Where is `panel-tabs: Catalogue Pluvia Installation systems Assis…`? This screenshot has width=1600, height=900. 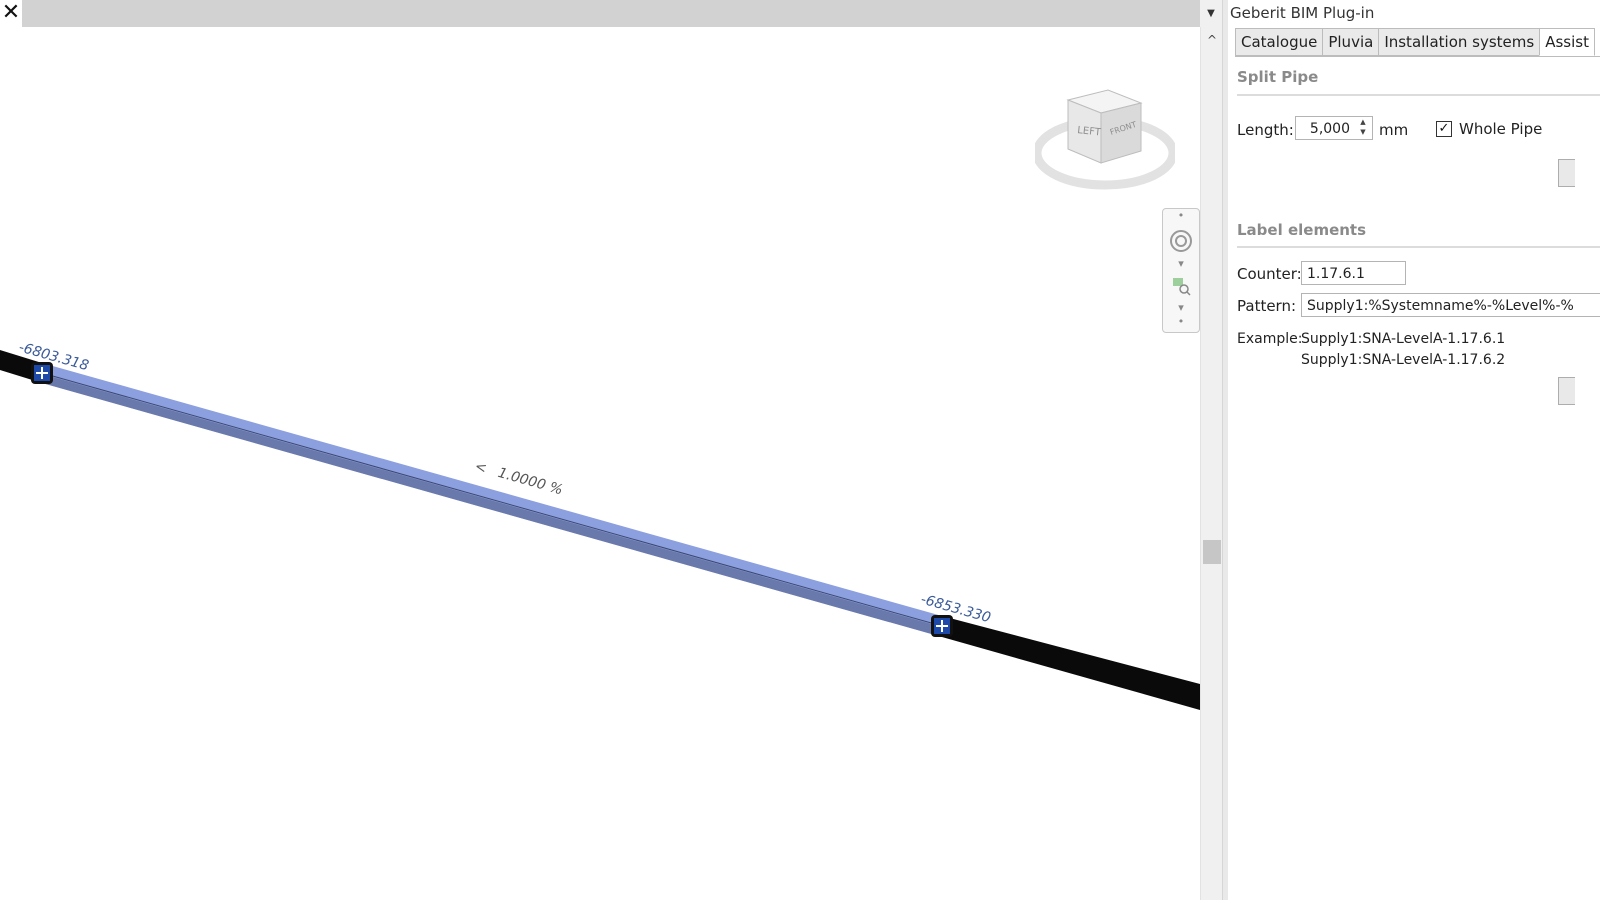 panel-tabs: Catalogue Pluvia Installation systems Assis… is located at coordinates (1417, 42).